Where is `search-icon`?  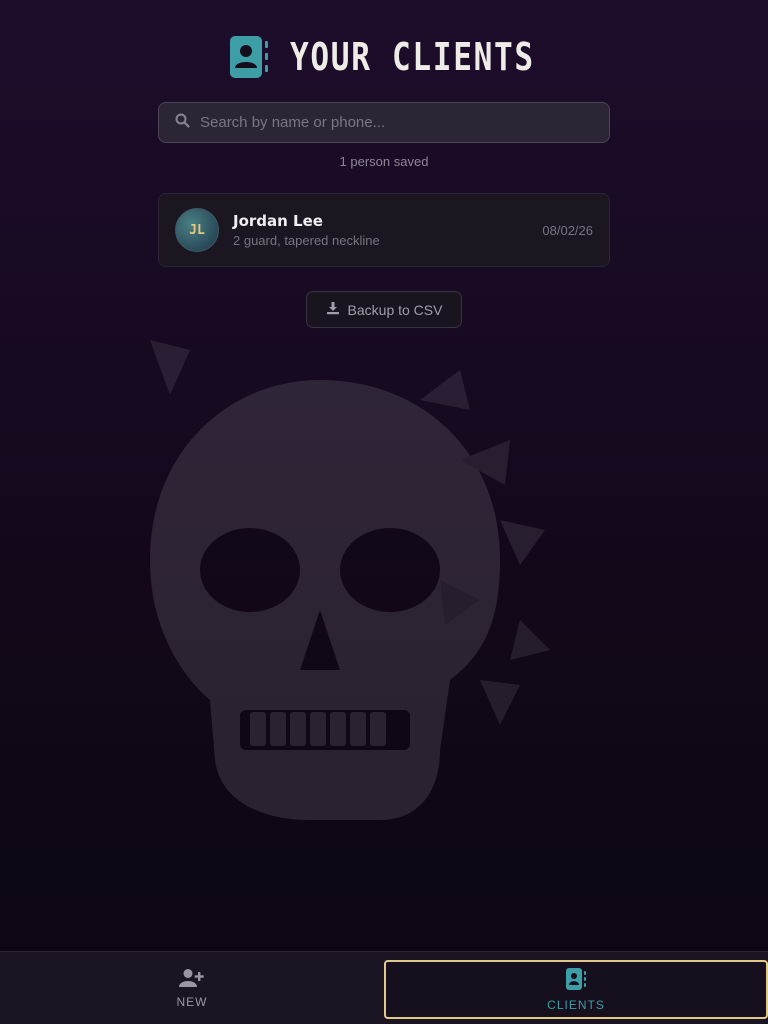 search-icon is located at coordinates (182, 122).